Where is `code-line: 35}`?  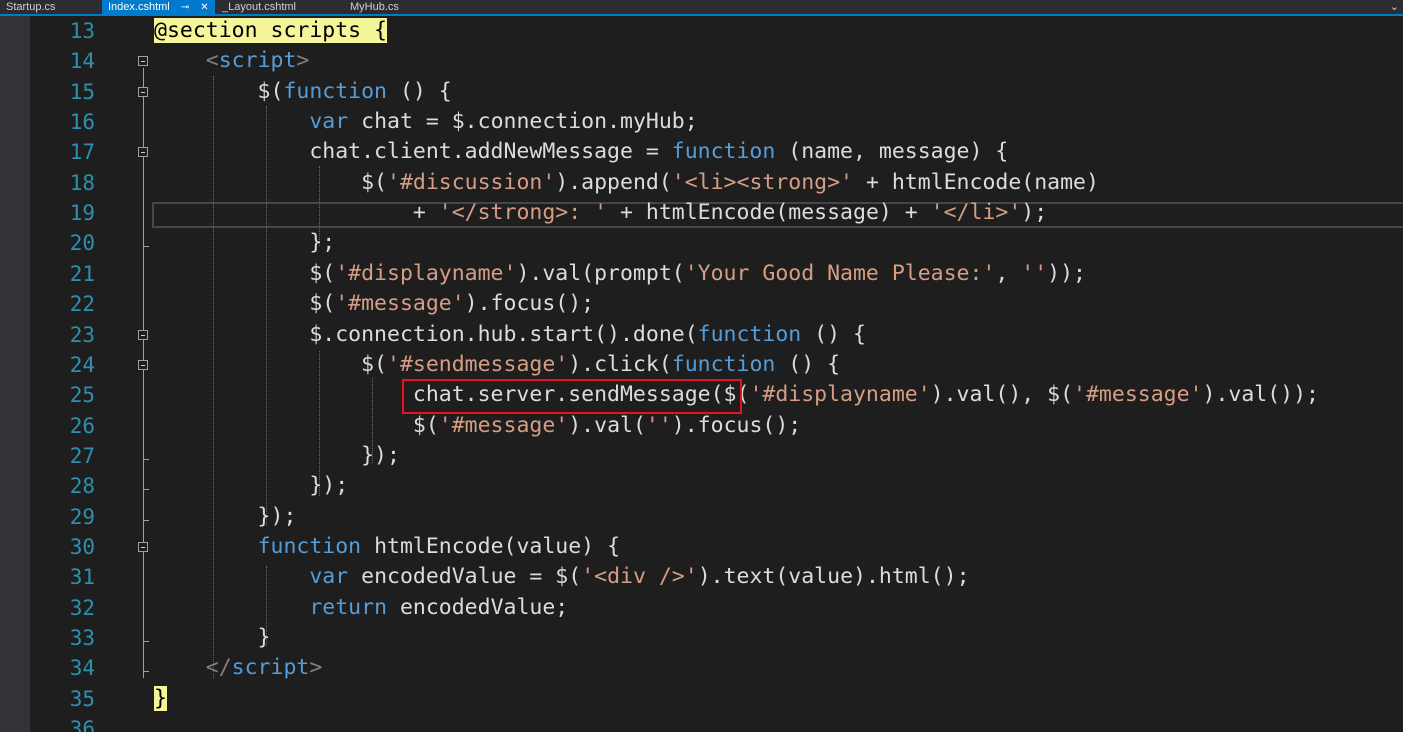
code-line: 35} is located at coordinates (716, 699).